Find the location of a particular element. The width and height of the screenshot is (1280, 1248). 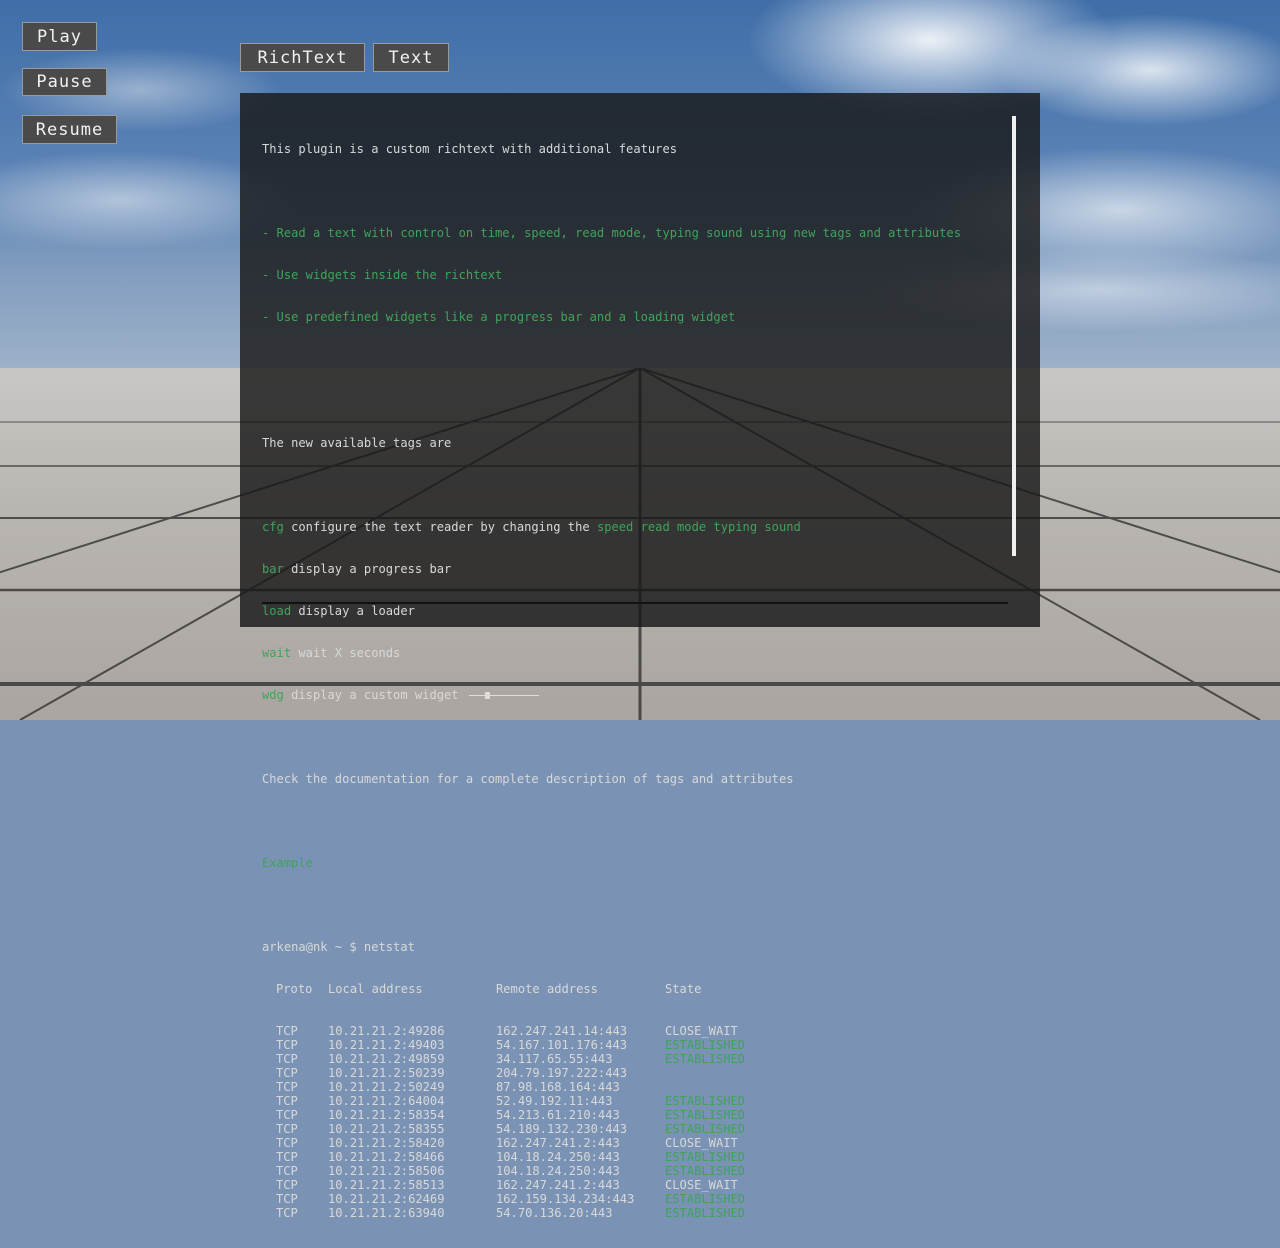

local-address-cell: 10.21.21.2:49859 is located at coordinates (386, 1059).